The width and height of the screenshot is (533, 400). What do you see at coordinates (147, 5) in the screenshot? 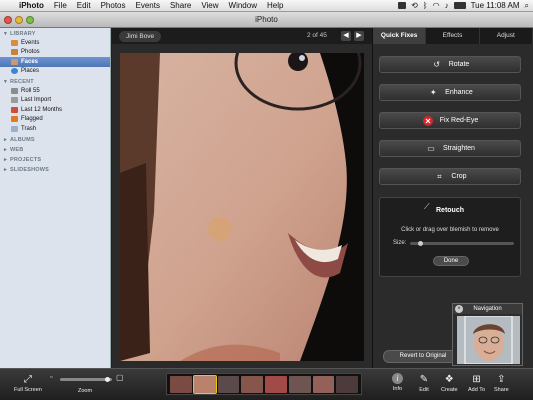
I see `menu-events: Events` at bounding box center [147, 5].